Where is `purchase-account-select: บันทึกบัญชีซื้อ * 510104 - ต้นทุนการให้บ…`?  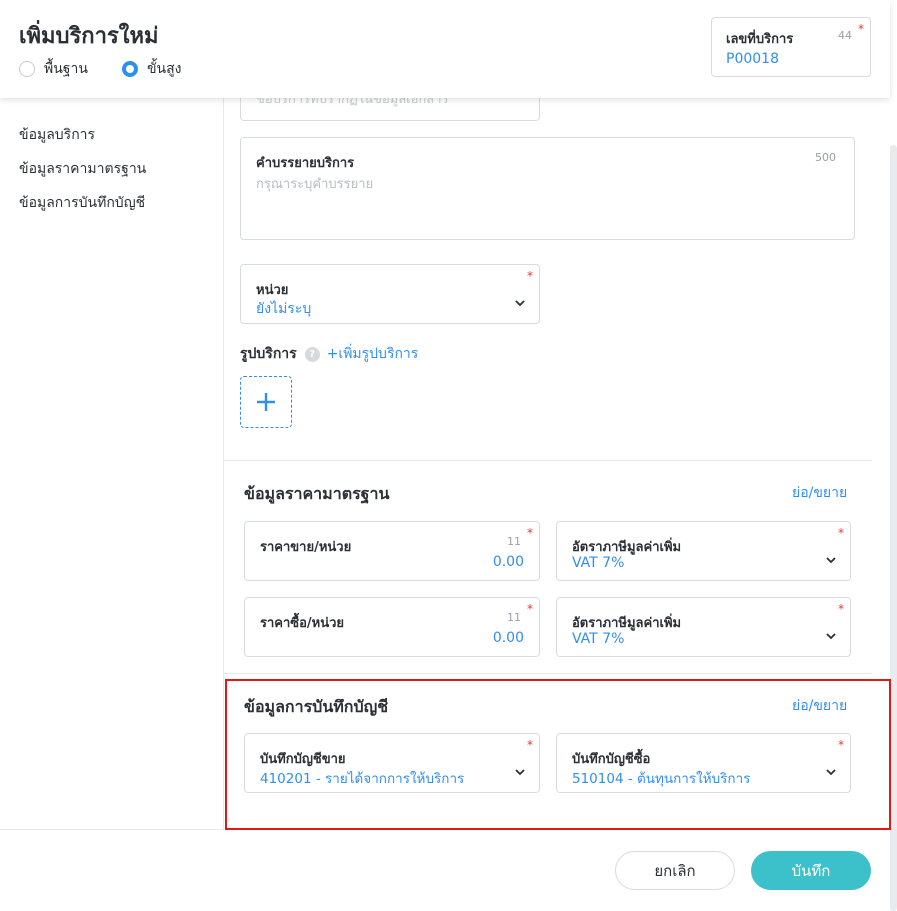 purchase-account-select: บันทึกบัญชีซื้อ * 510104 - ต้นทุนการให้บ… is located at coordinates (703, 763).